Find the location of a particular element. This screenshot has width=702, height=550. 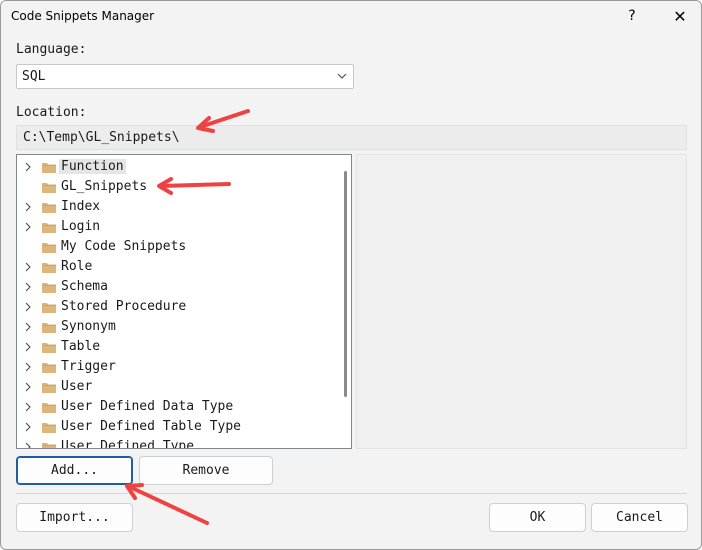

tree-item-label: Stored Procedure is located at coordinates (124, 306).